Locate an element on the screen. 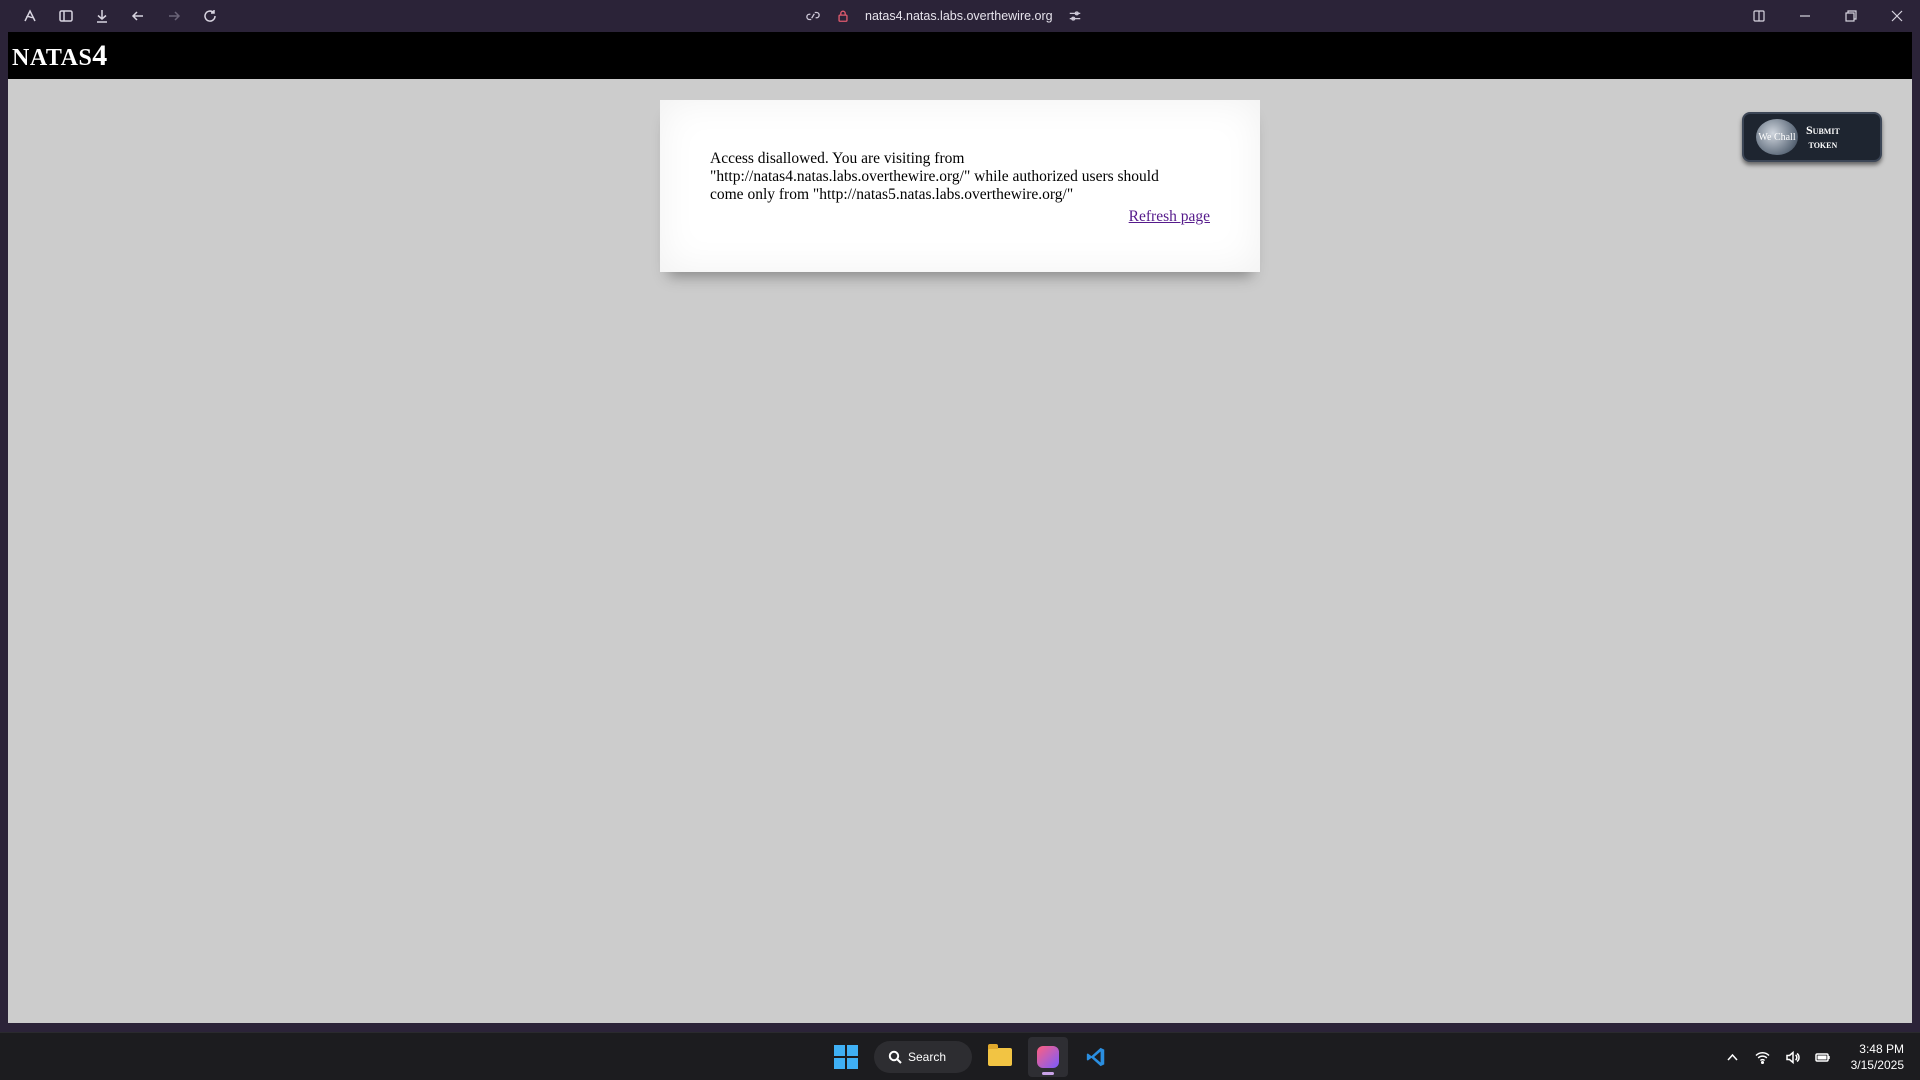 The image size is (1920, 1080). taskbar: Search 3:48 PM 3/15/2025 is located at coordinates (960, 1056).